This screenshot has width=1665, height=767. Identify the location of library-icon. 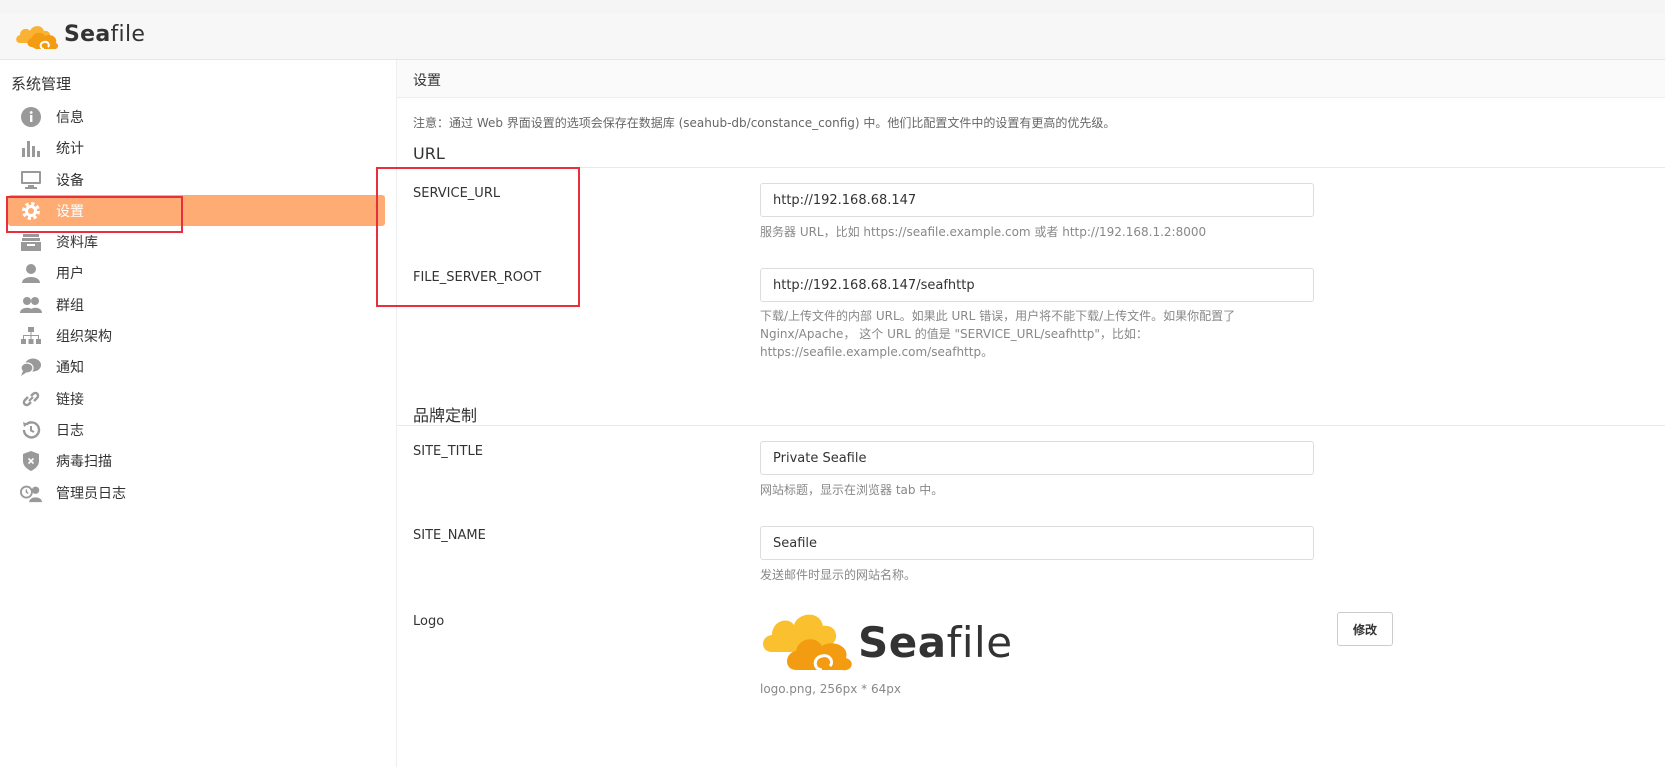
(31, 242).